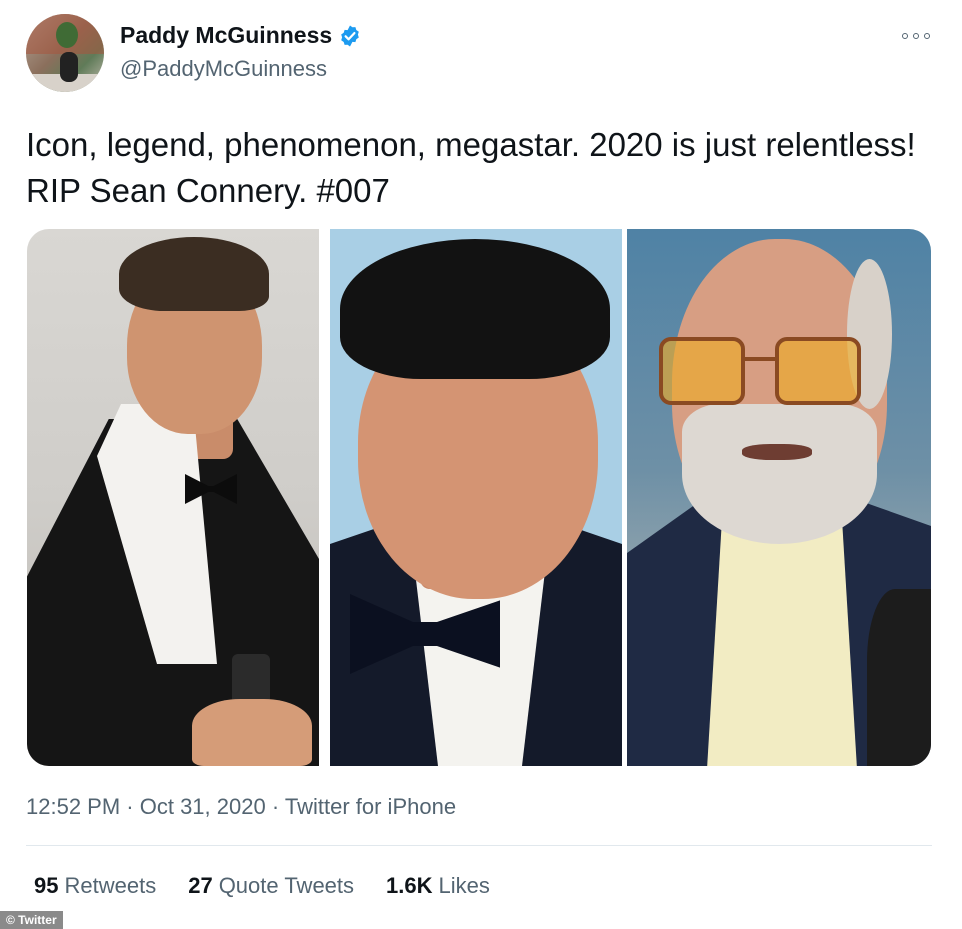 This screenshot has height=929, width=962. I want to click on avatar-person, so click(69, 67).